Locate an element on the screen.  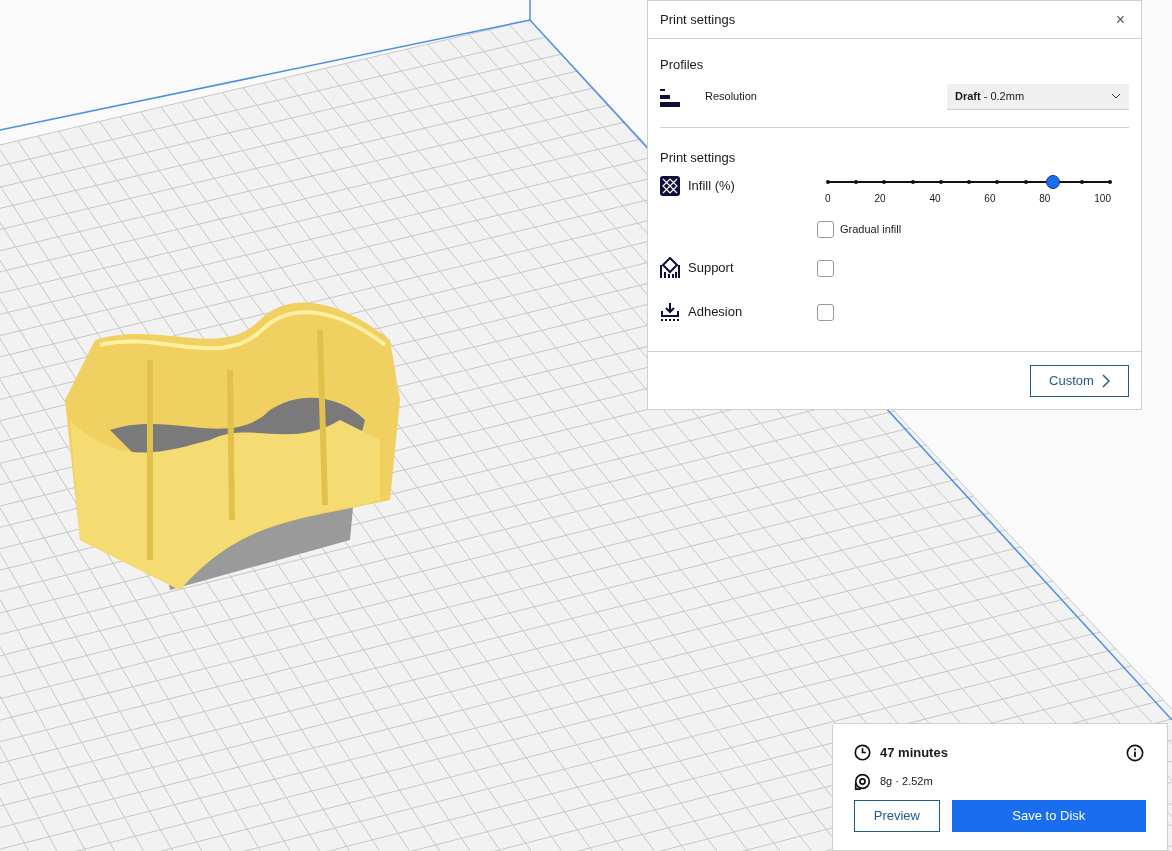
adhesion-icon is located at coordinates (670, 312).